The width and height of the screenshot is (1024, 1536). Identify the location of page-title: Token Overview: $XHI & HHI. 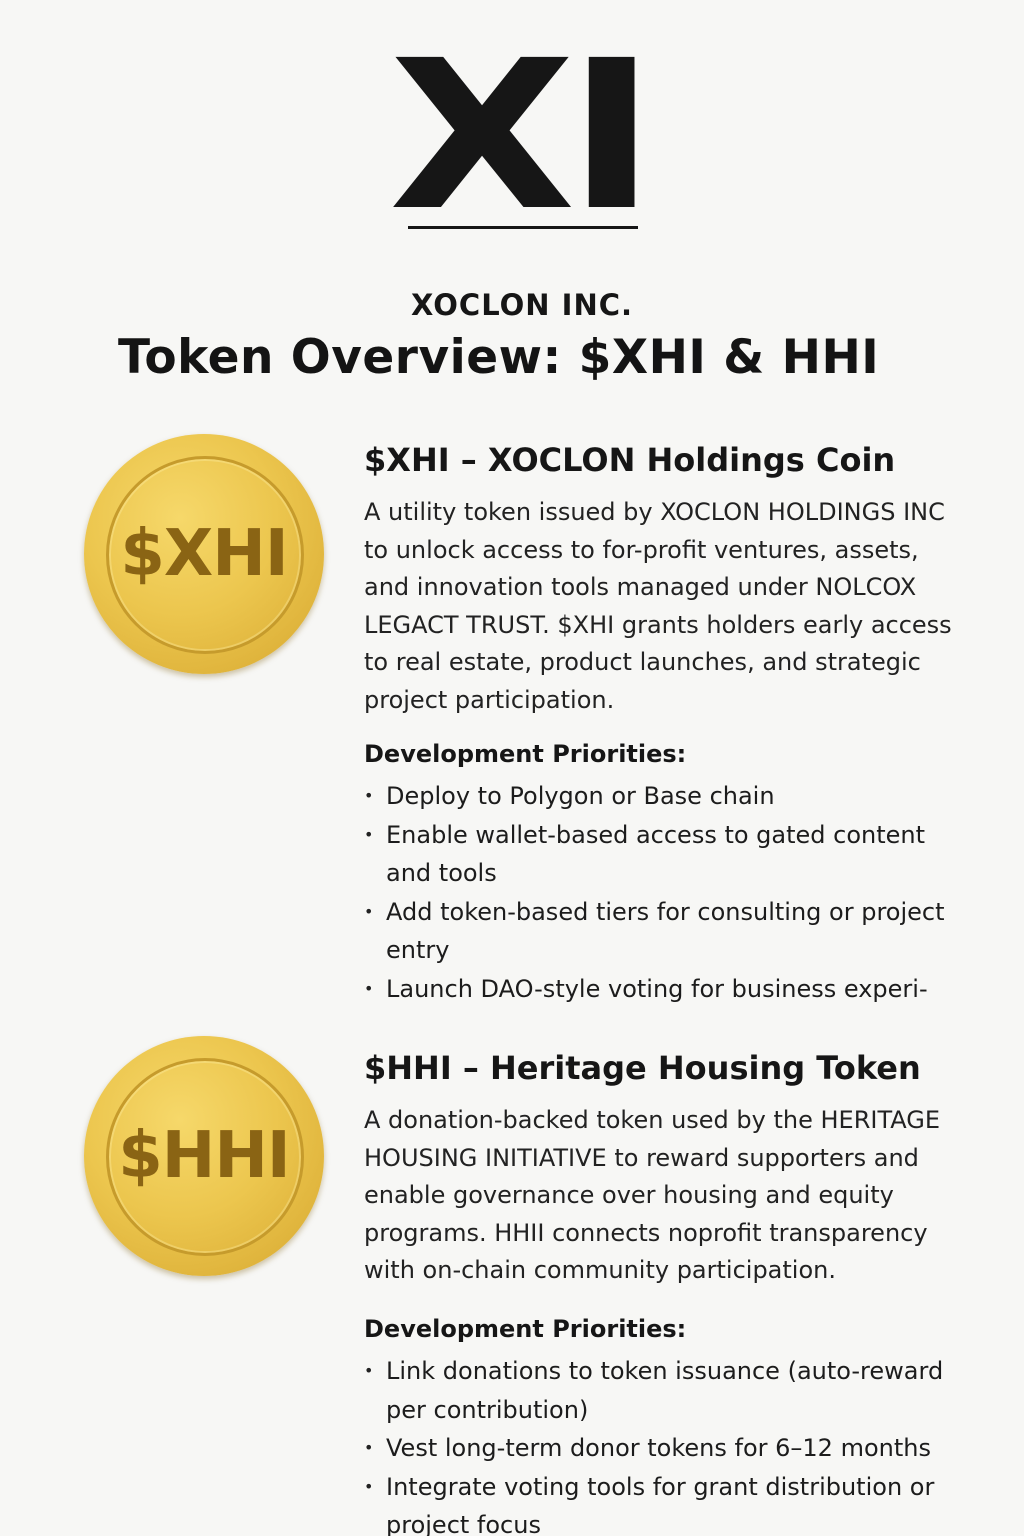
(499, 357).